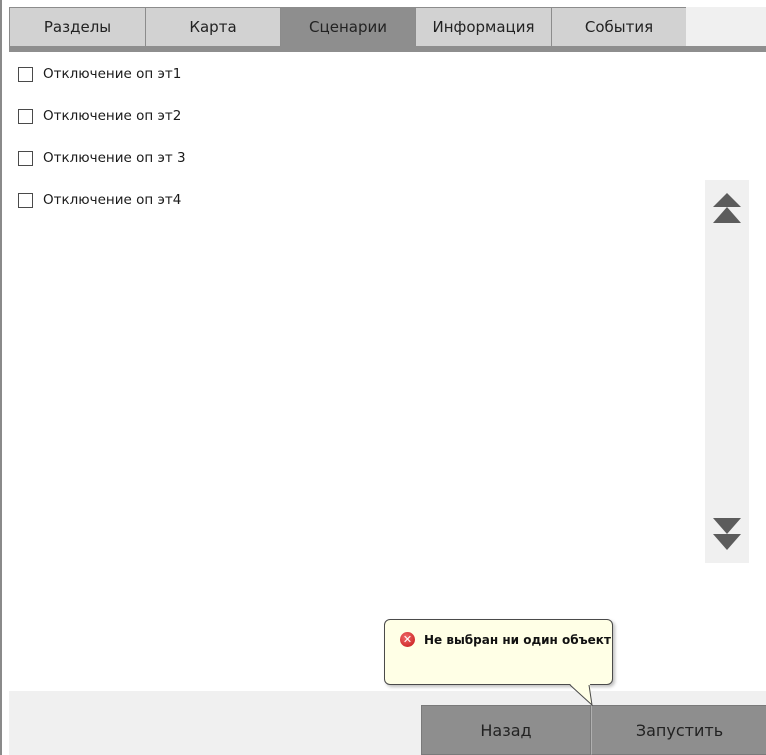 The image size is (766, 755). What do you see at coordinates (483, 27) in the screenshot?
I see `tab-information: Информация` at bounding box center [483, 27].